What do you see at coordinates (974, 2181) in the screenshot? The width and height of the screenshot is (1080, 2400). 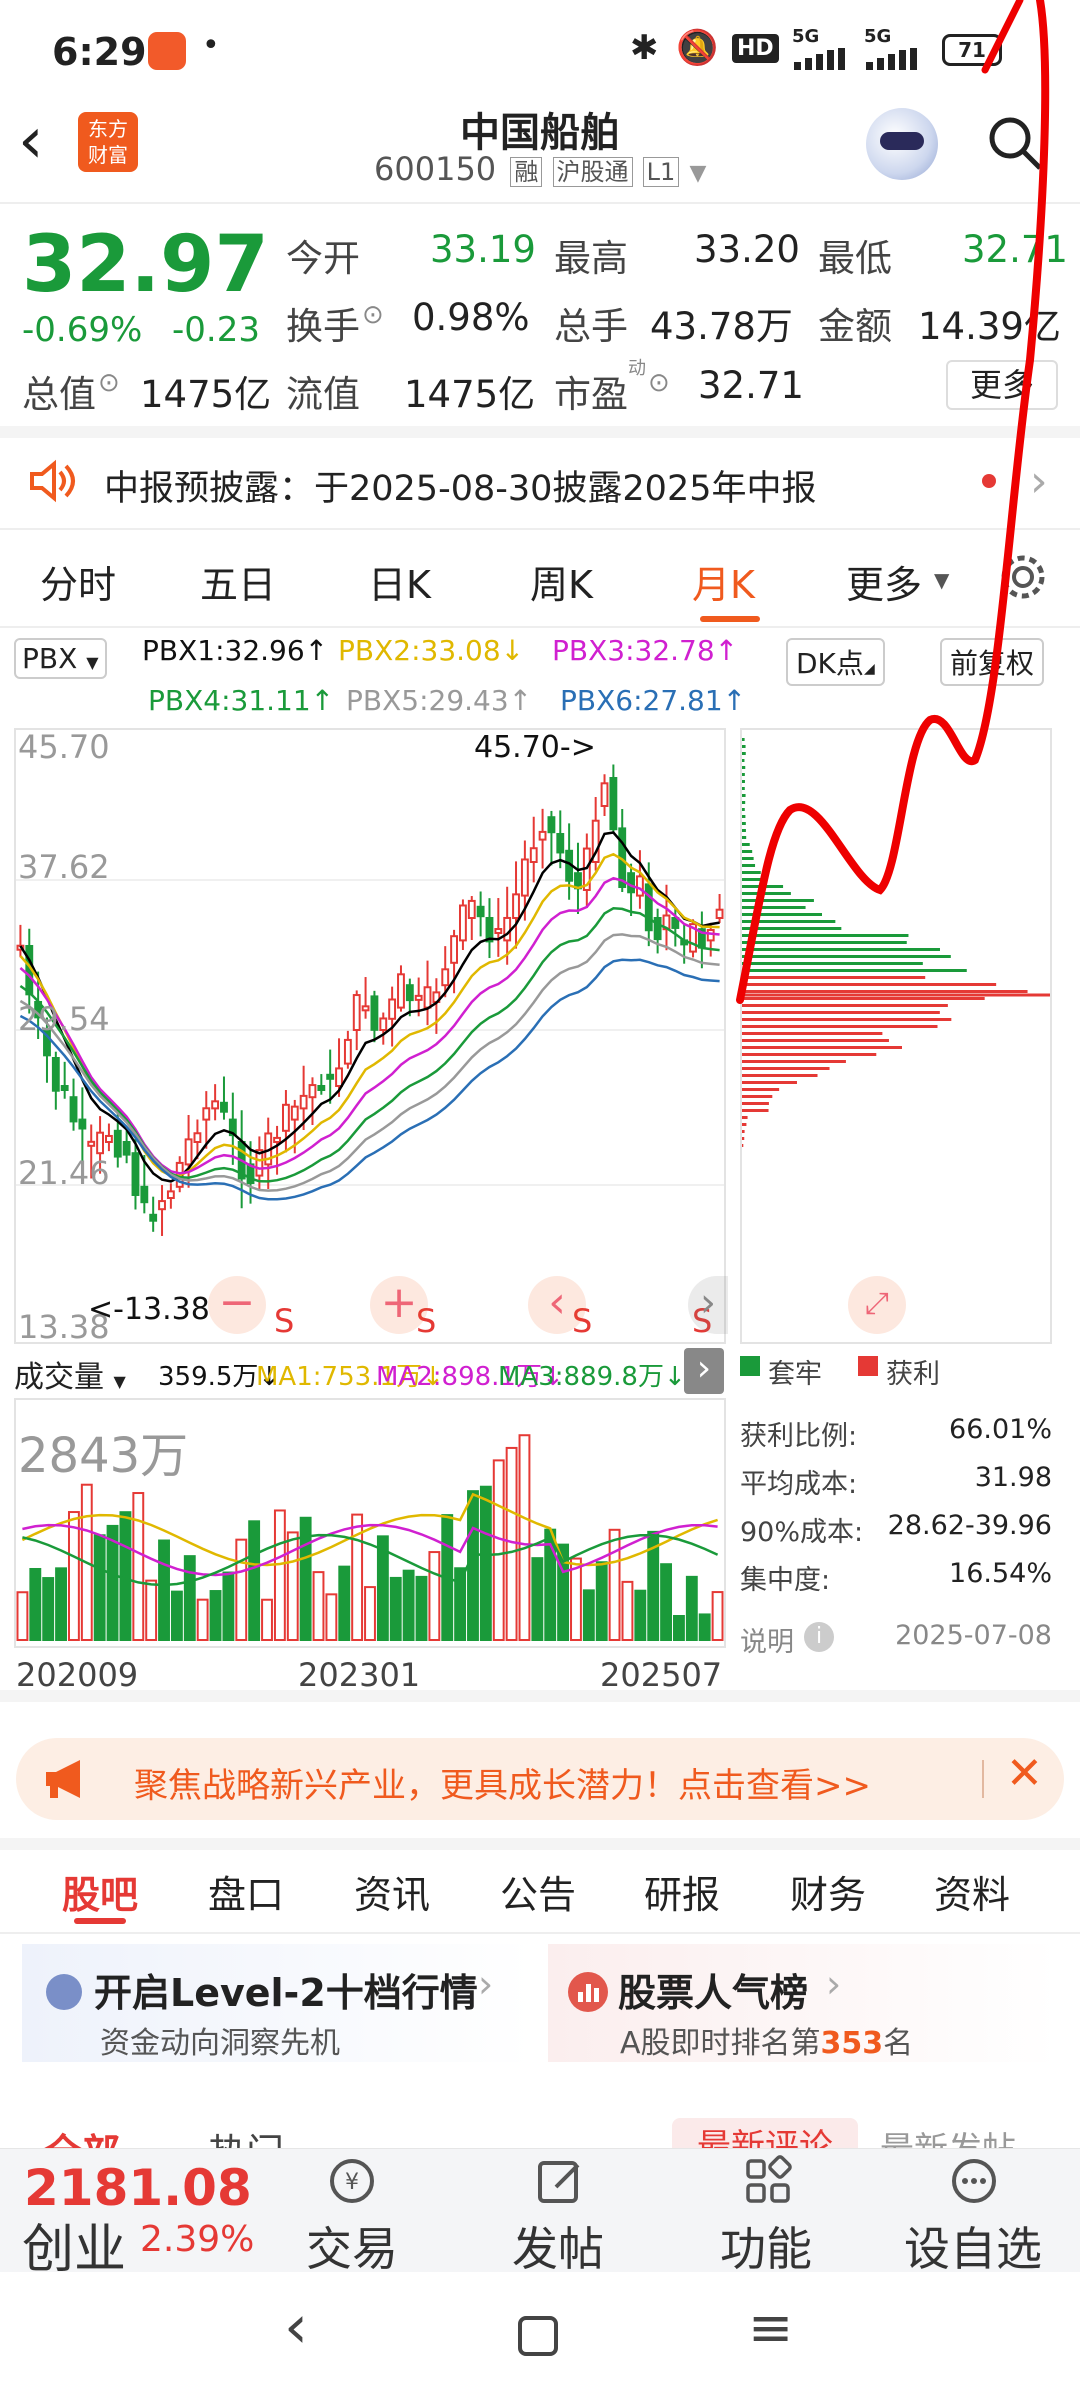 I see `more-dots-icon` at bounding box center [974, 2181].